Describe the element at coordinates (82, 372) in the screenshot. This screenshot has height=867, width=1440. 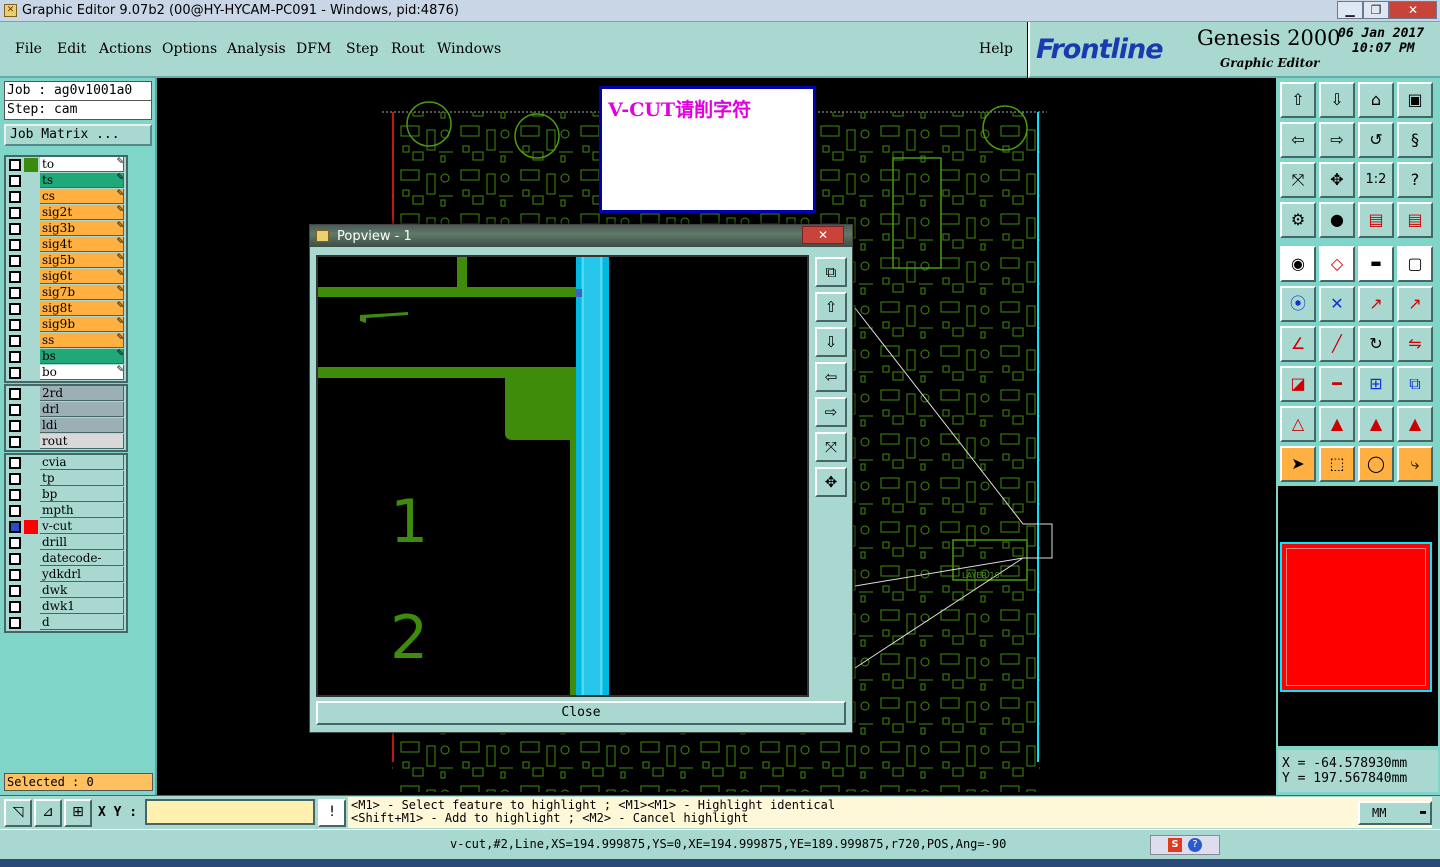
I see `layer-name: bo` at that location.